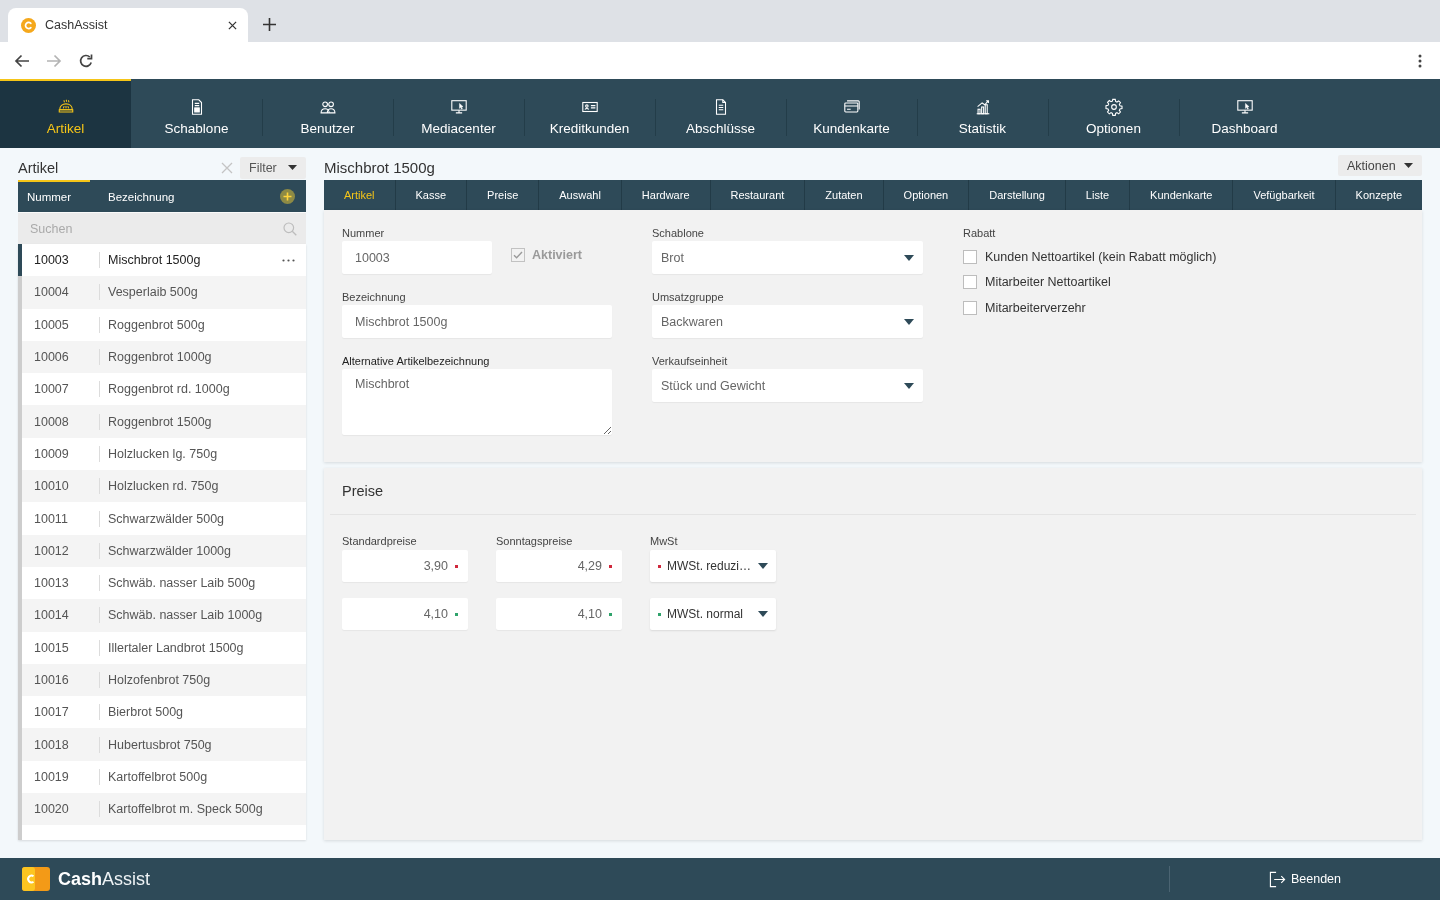 This screenshot has height=900, width=1440. What do you see at coordinates (1277, 879) in the screenshot?
I see `exit-icon` at bounding box center [1277, 879].